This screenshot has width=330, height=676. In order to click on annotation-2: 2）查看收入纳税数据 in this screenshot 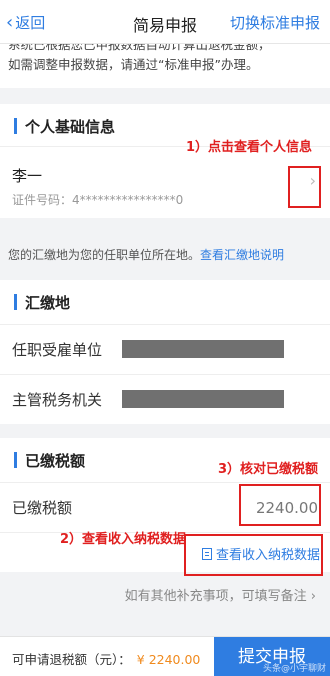, I will do `click(123, 539)`.